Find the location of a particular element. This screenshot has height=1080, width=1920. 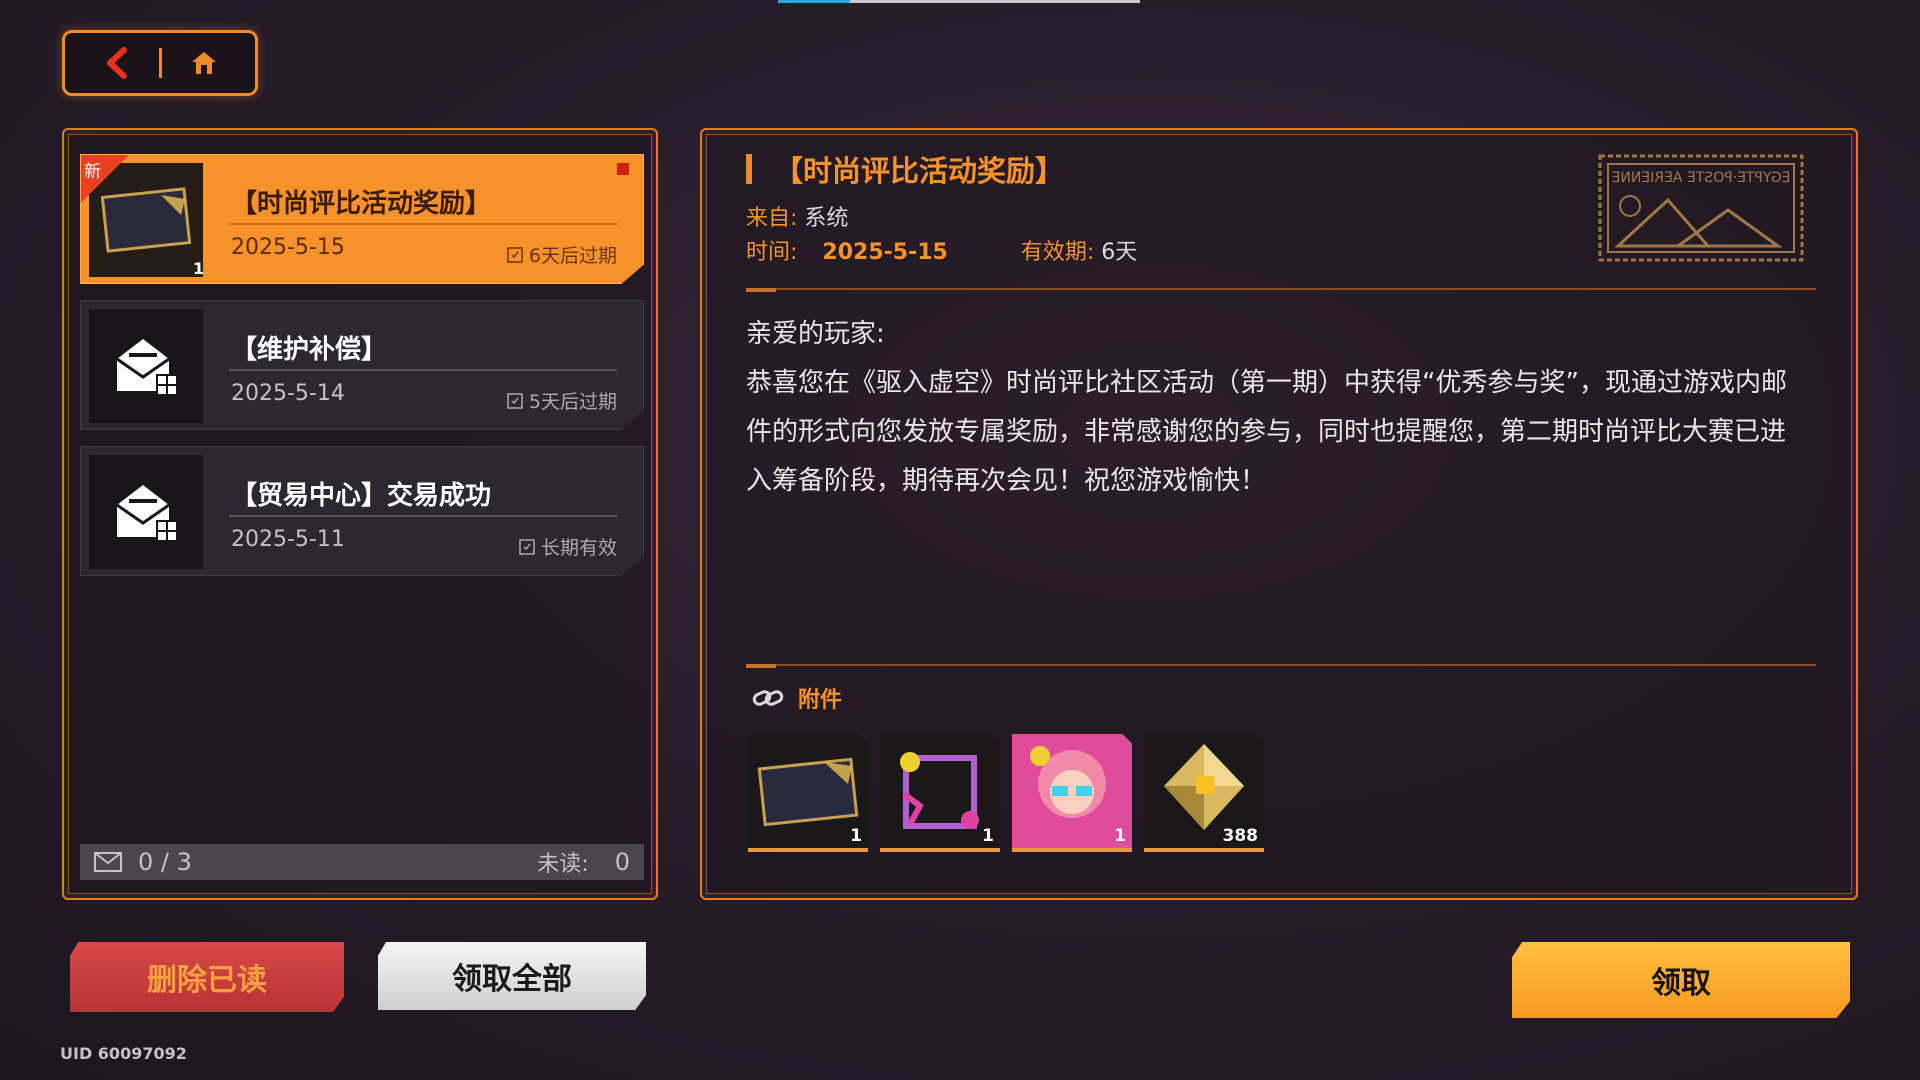

from-value: 系统 is located at coordinates (826, 218).